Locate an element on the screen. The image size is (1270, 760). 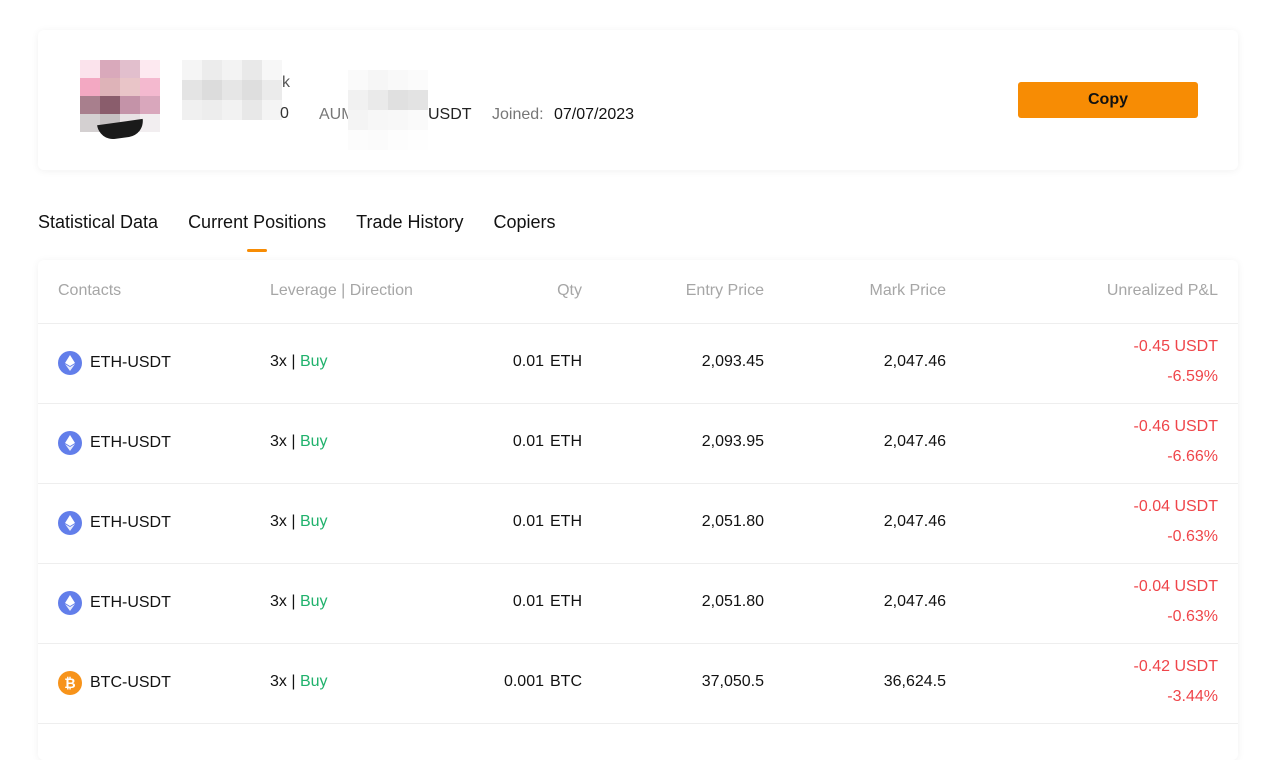
entry-price: 2,093.95 is located at coordinates (732, 441).